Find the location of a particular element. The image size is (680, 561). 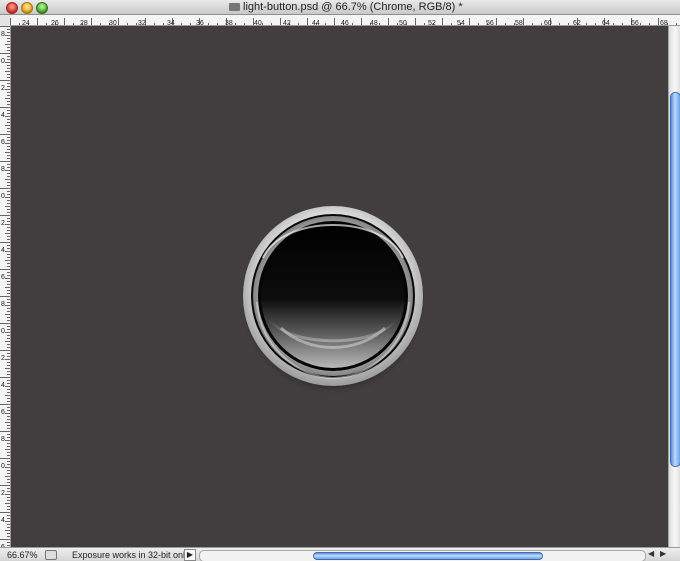

status-message: Exposure works in 32-bit only is located at coordinates (131, 555).